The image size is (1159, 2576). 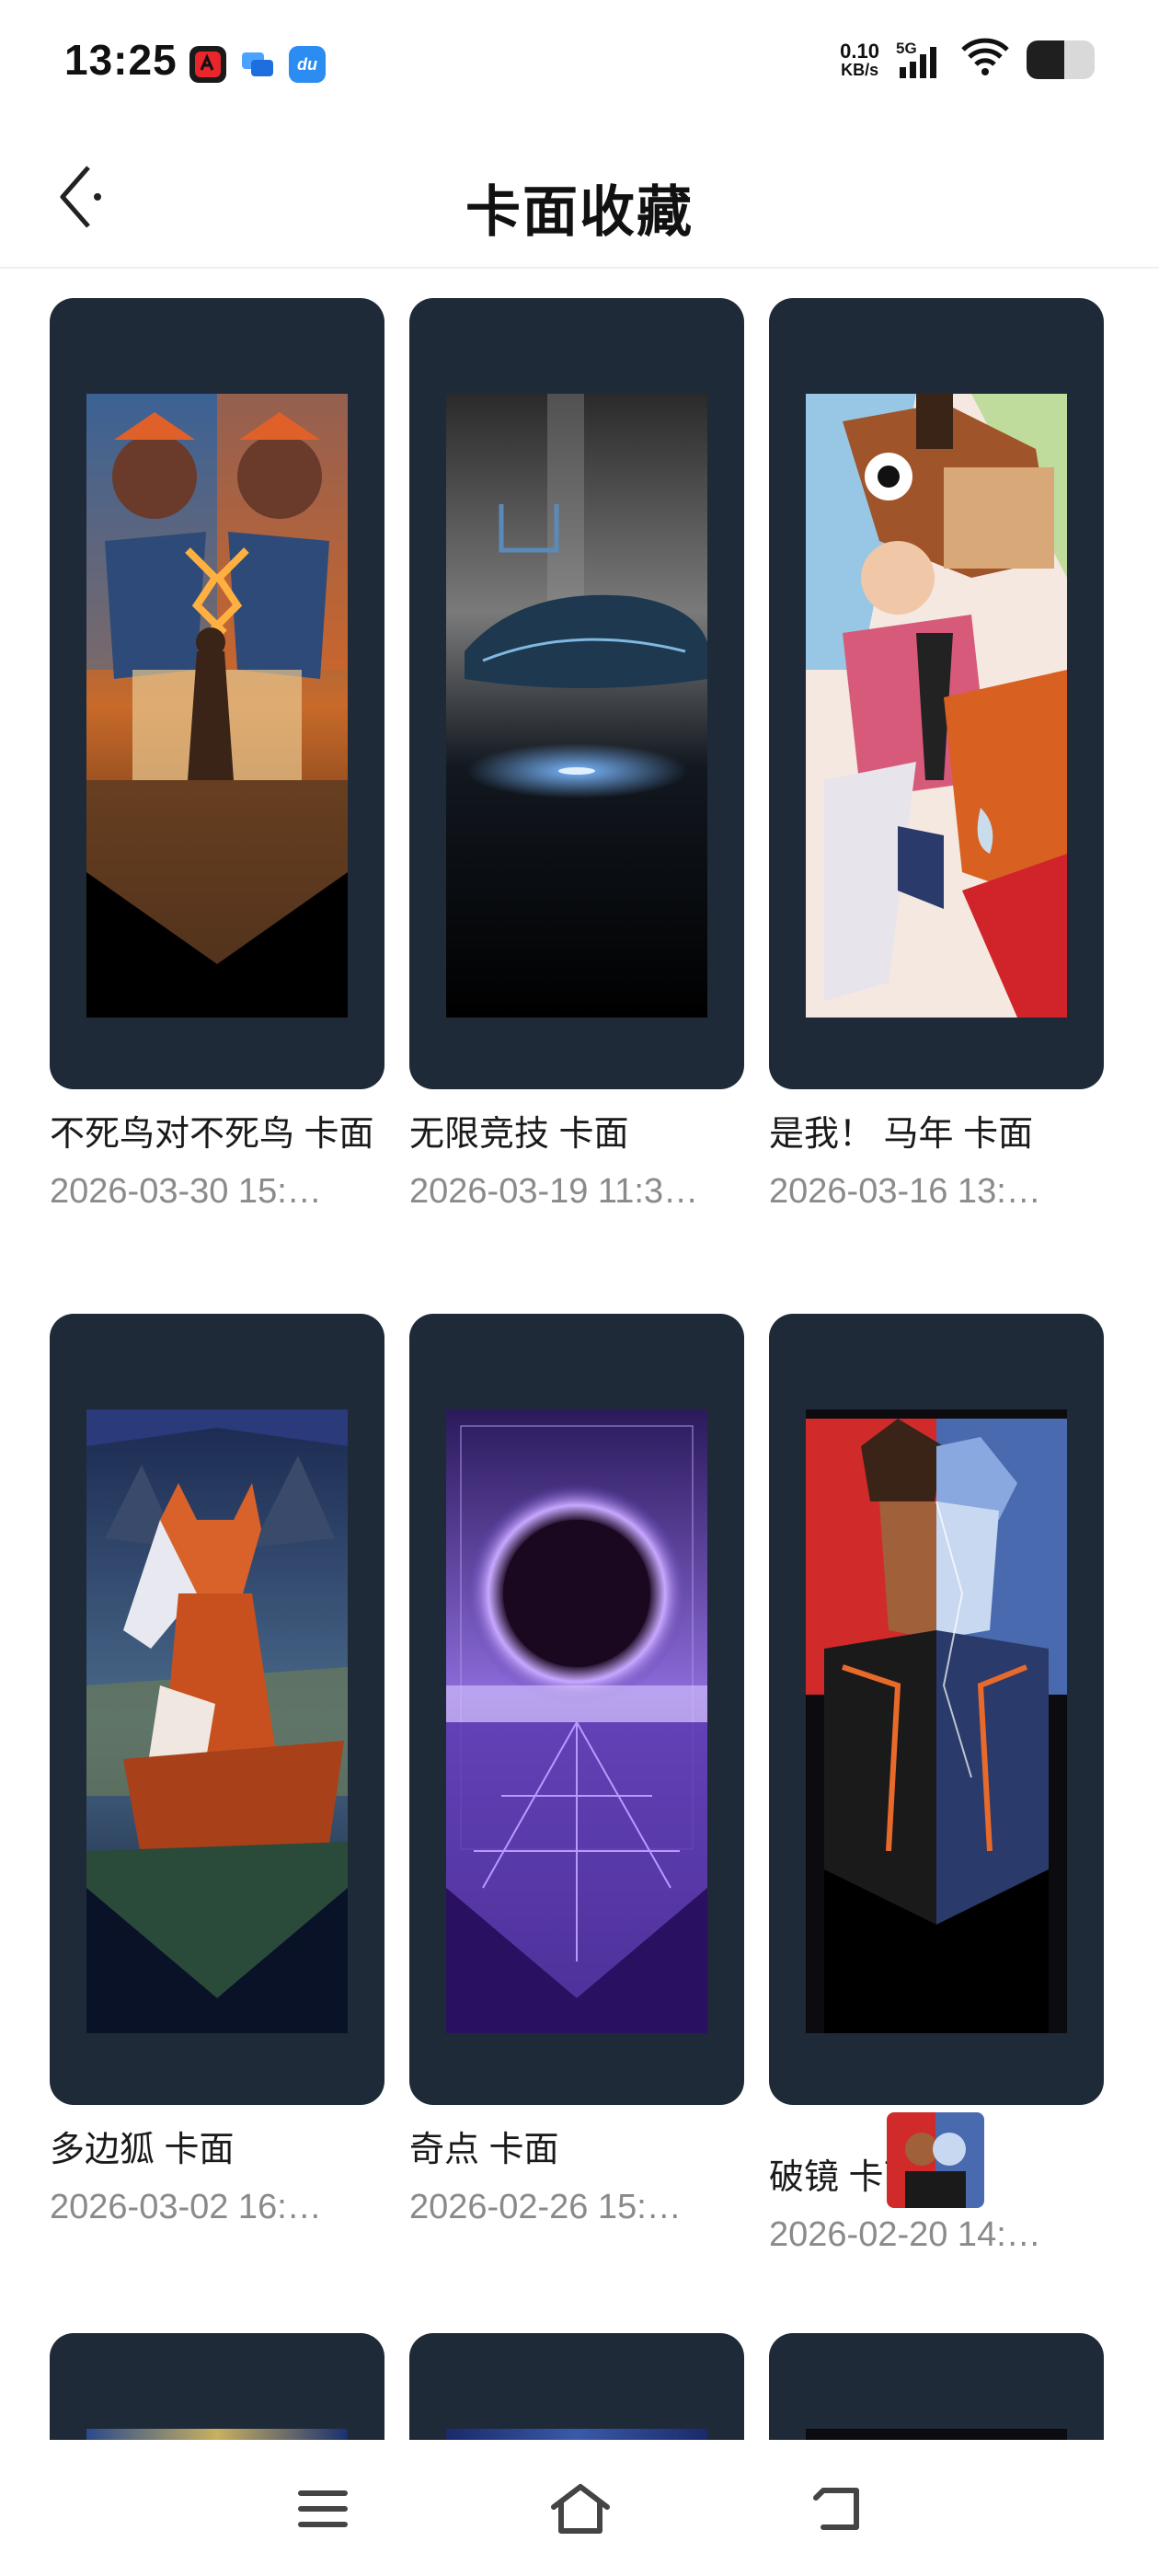 I want to click on battery-icon, so click(x=1061, y=59).